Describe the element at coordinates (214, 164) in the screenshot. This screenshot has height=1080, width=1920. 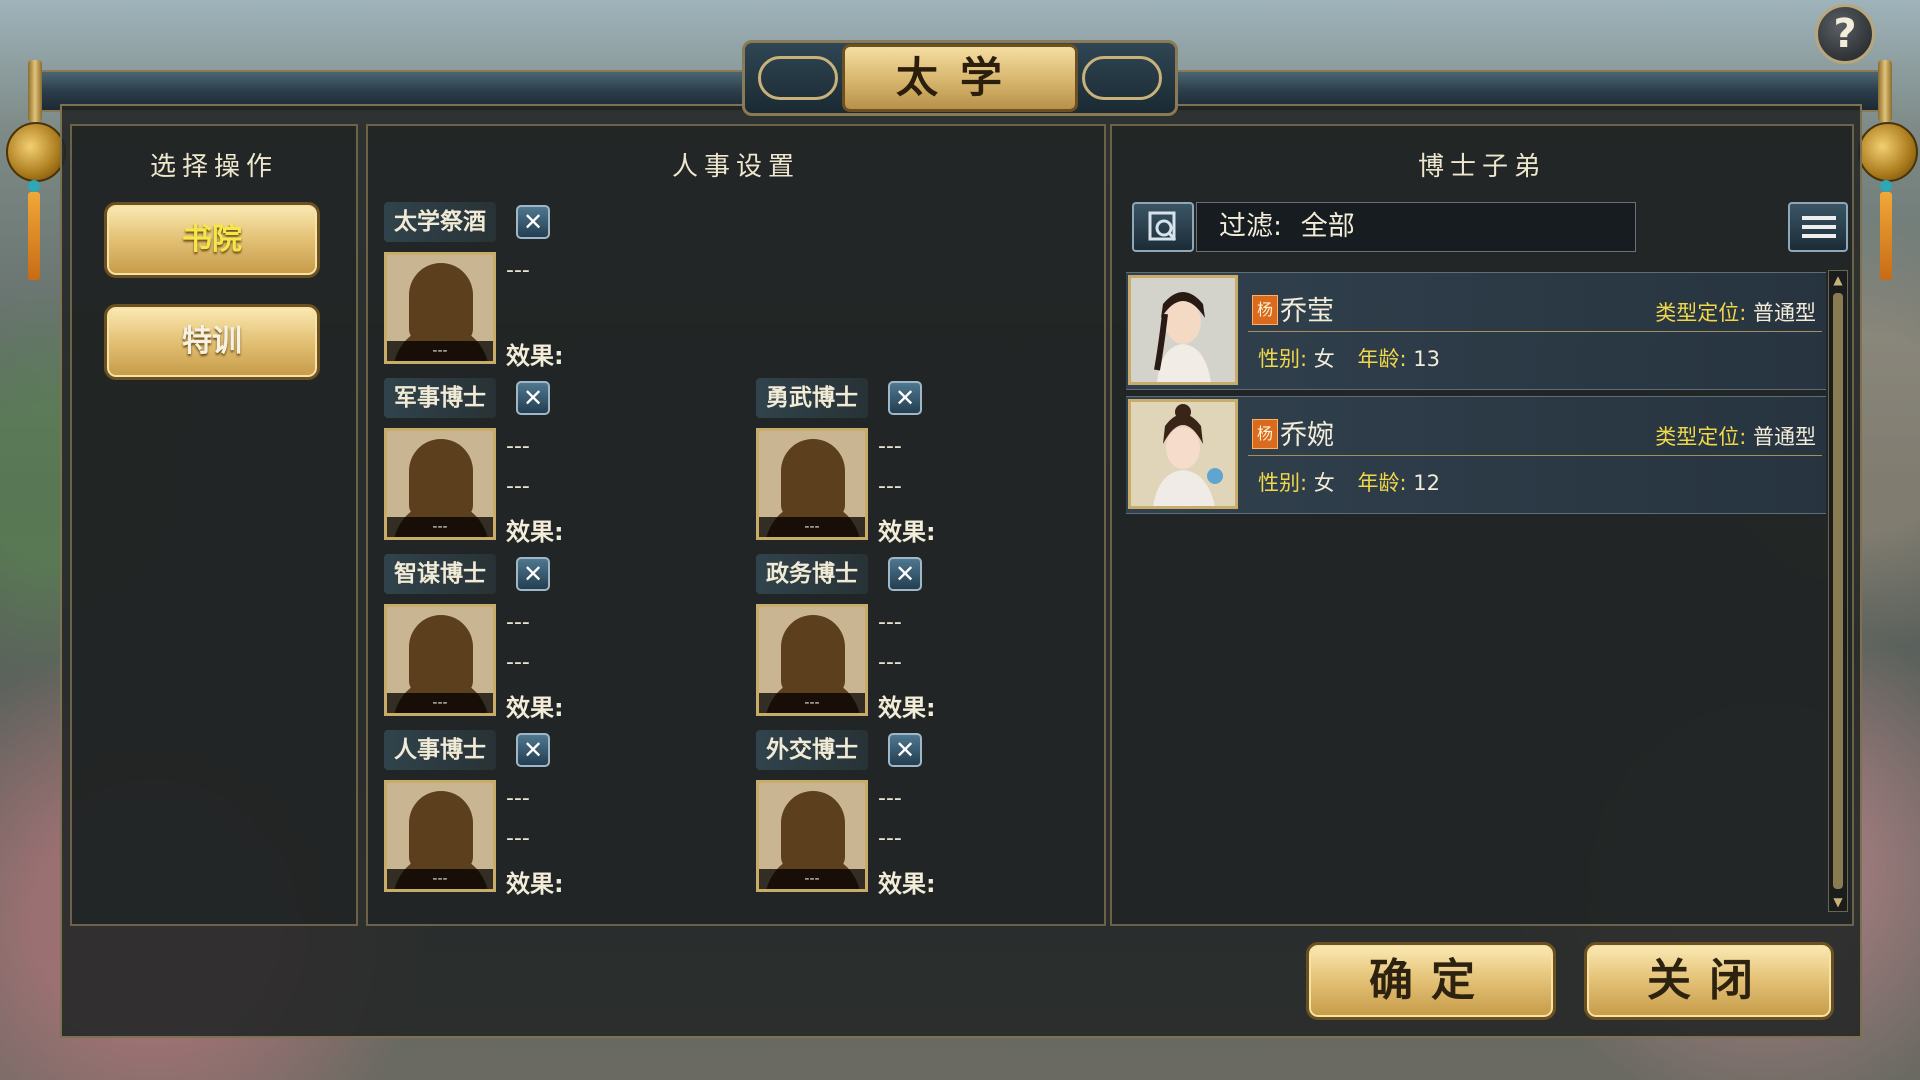
I see `left-panel-title: 选择操作` at that location.